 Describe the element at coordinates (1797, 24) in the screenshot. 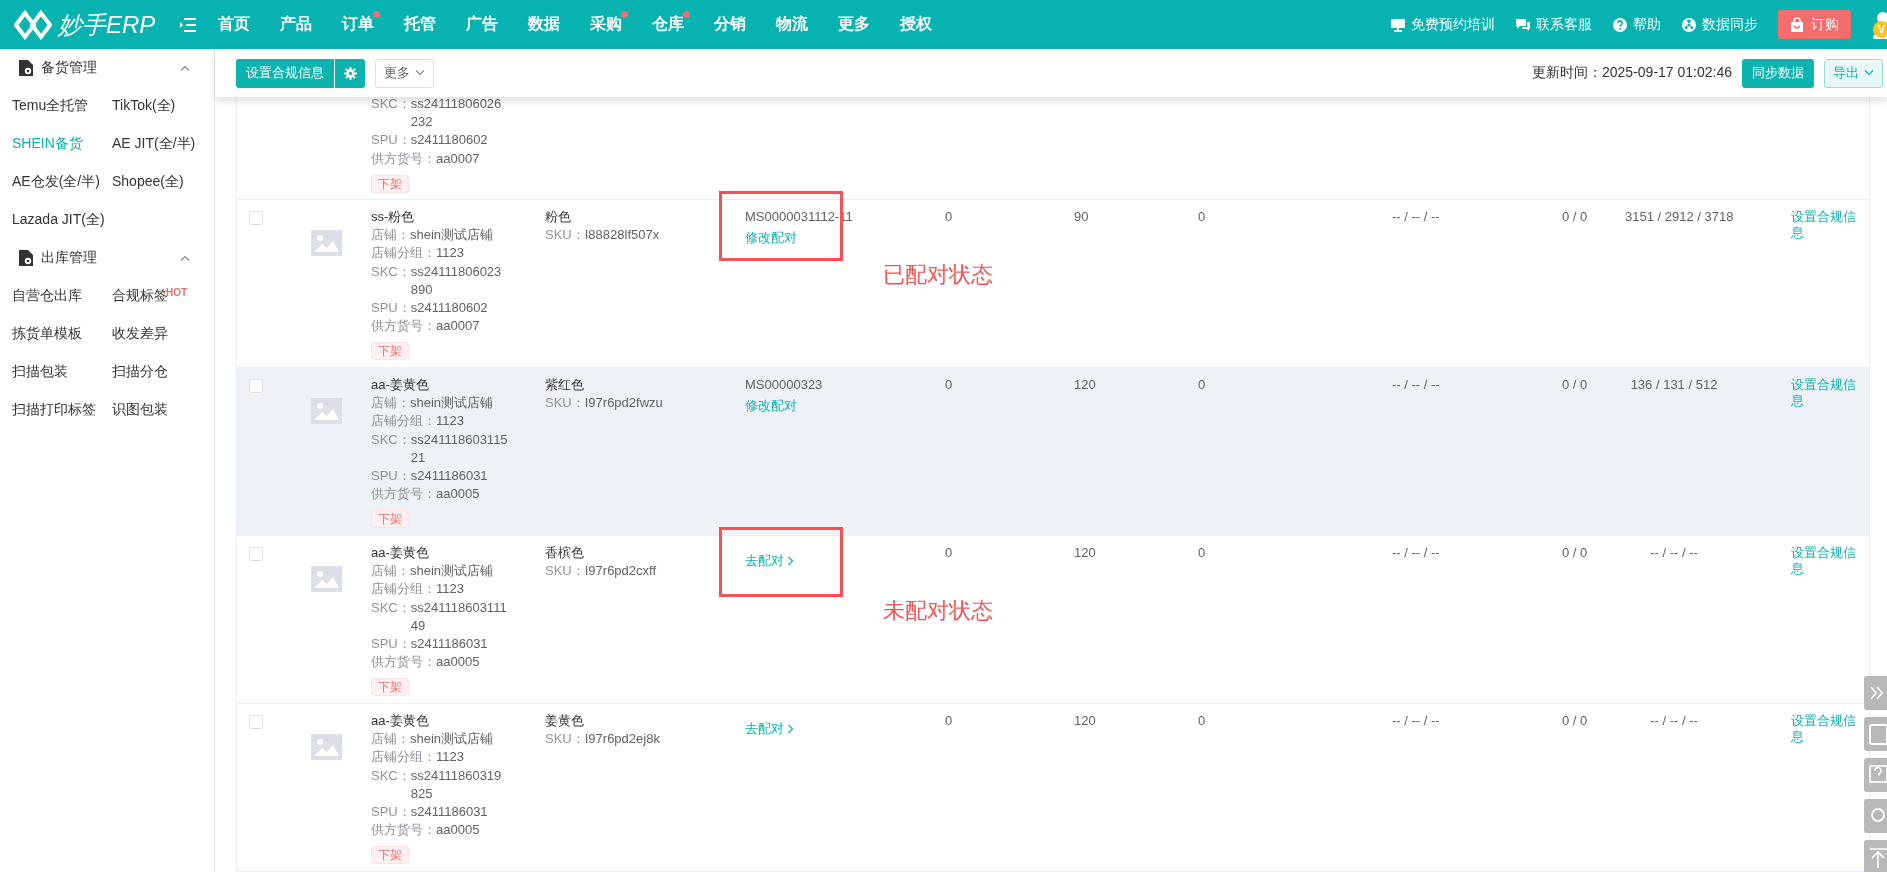

I see `shopping-bag-icon` at that location.